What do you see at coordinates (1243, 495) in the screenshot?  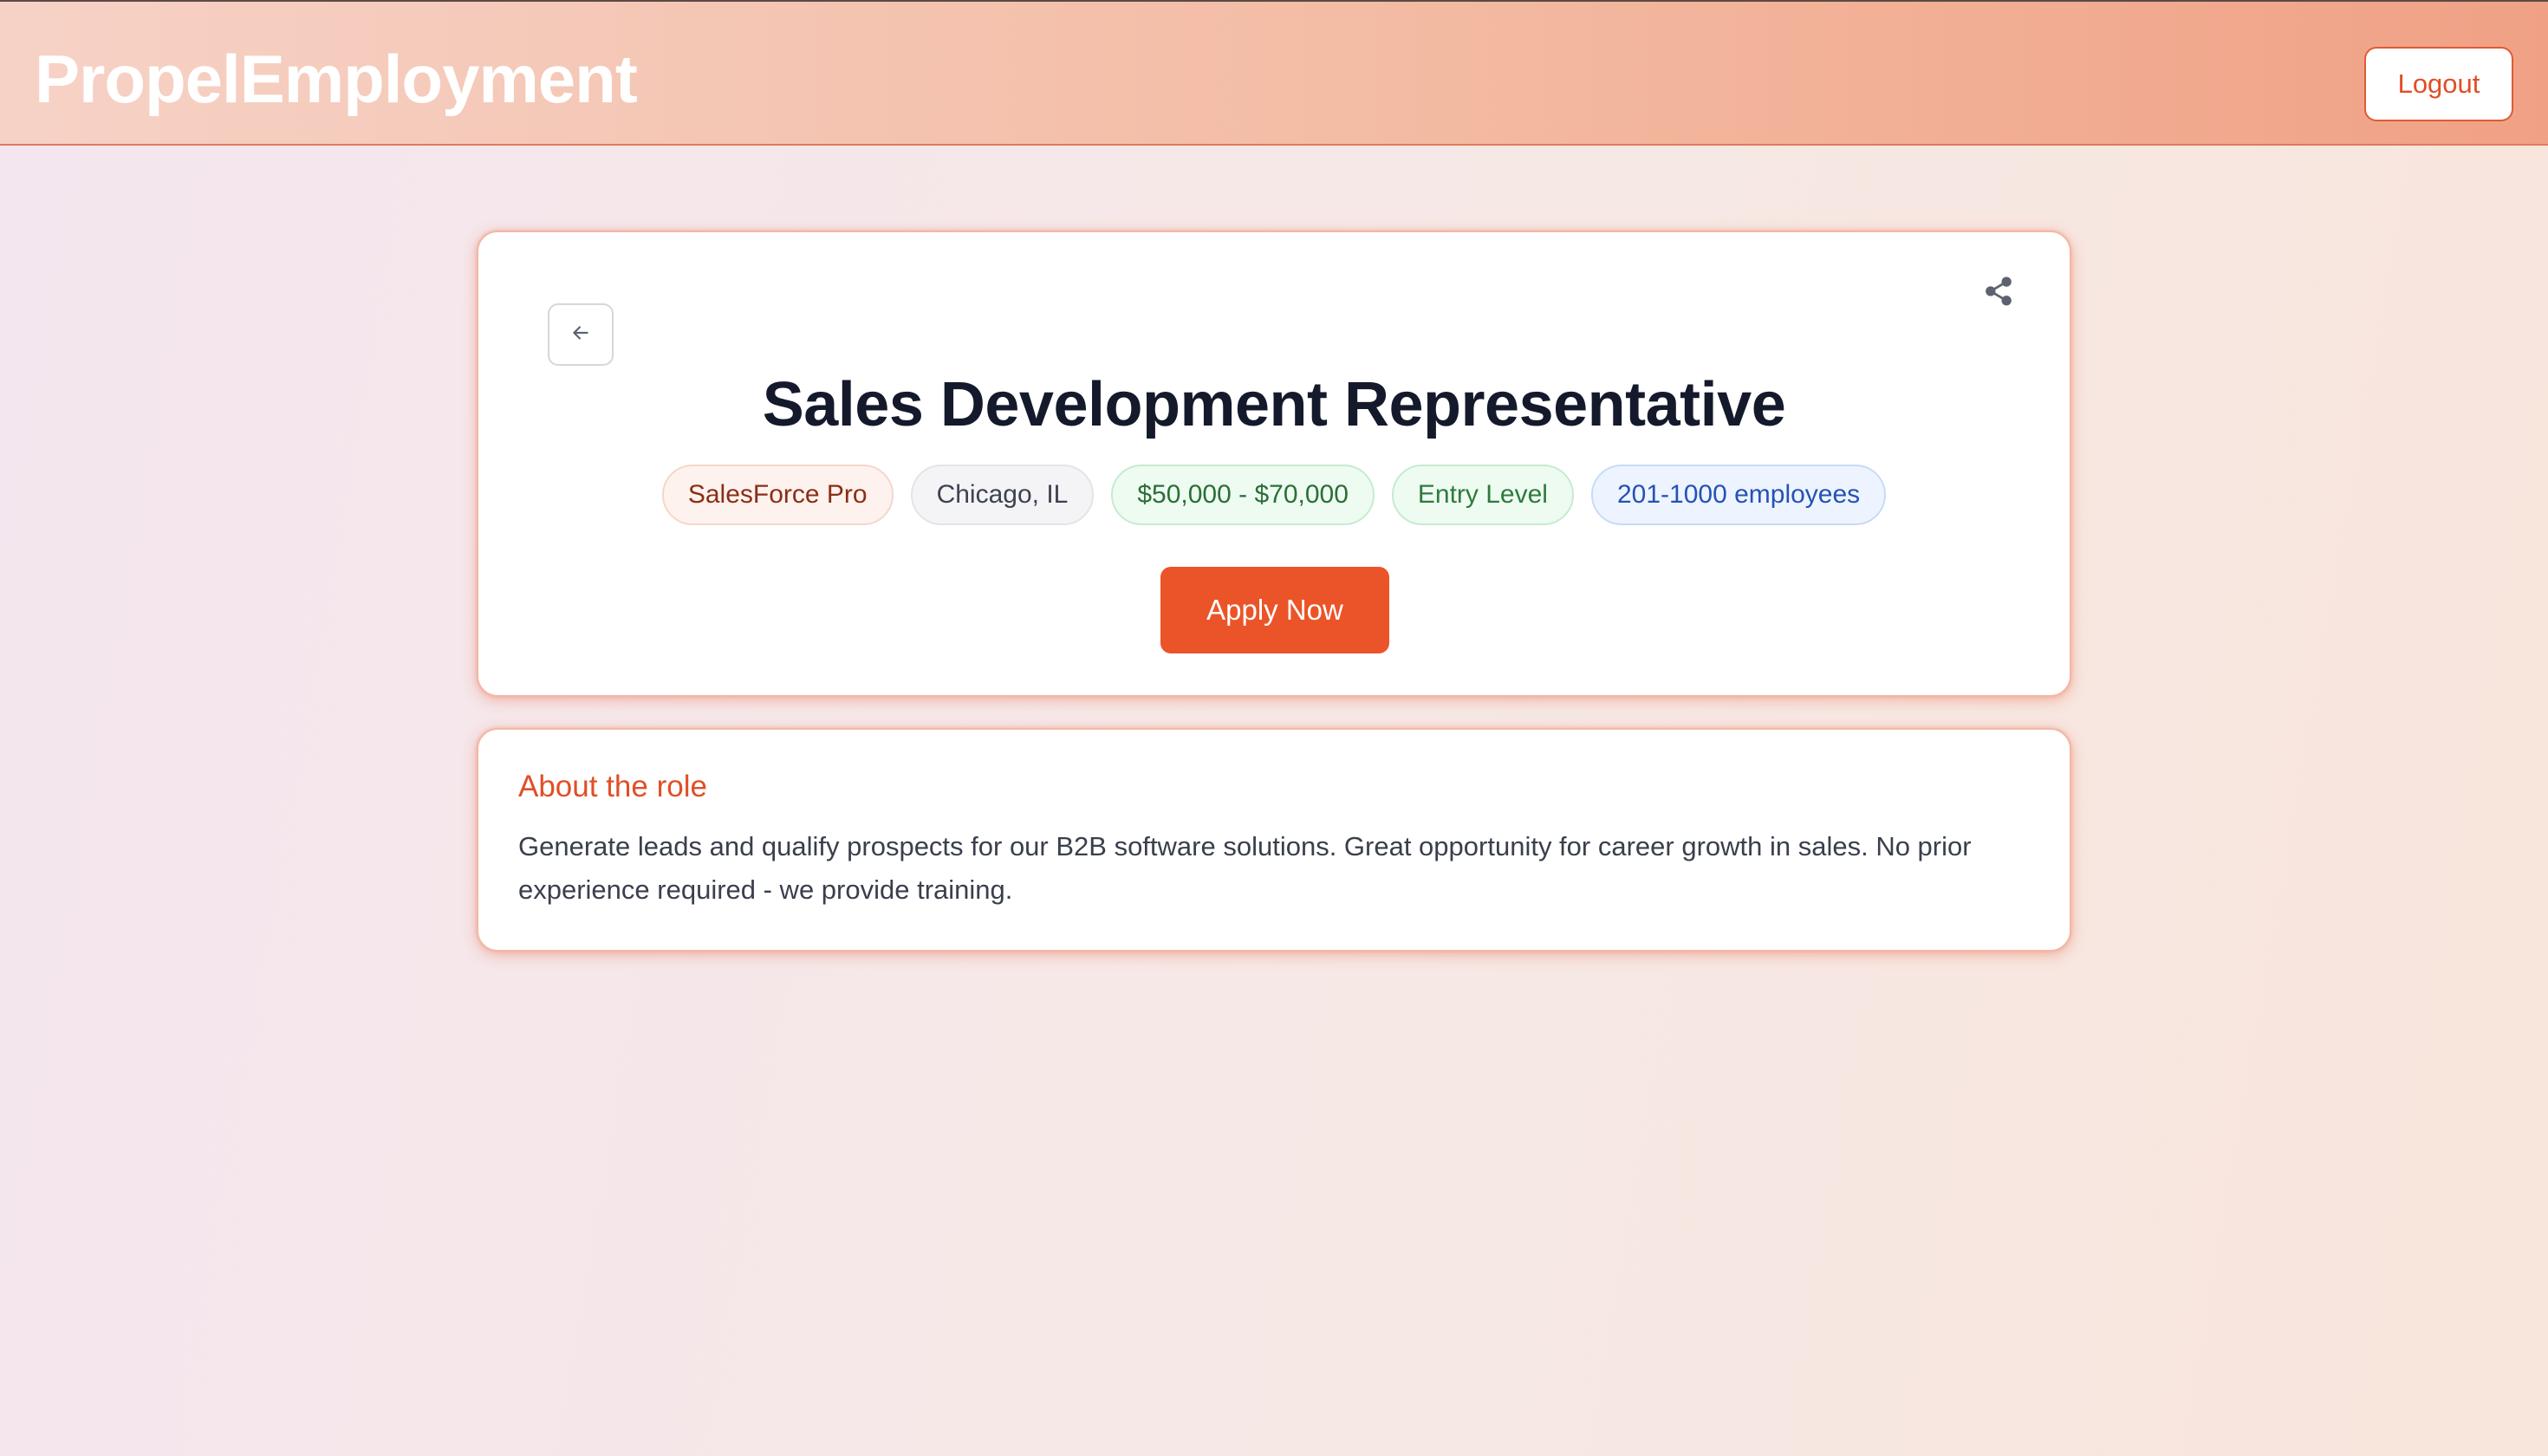 I see `salary-tag: $50,000 - $70,000` at bounding box center [1243, 495].